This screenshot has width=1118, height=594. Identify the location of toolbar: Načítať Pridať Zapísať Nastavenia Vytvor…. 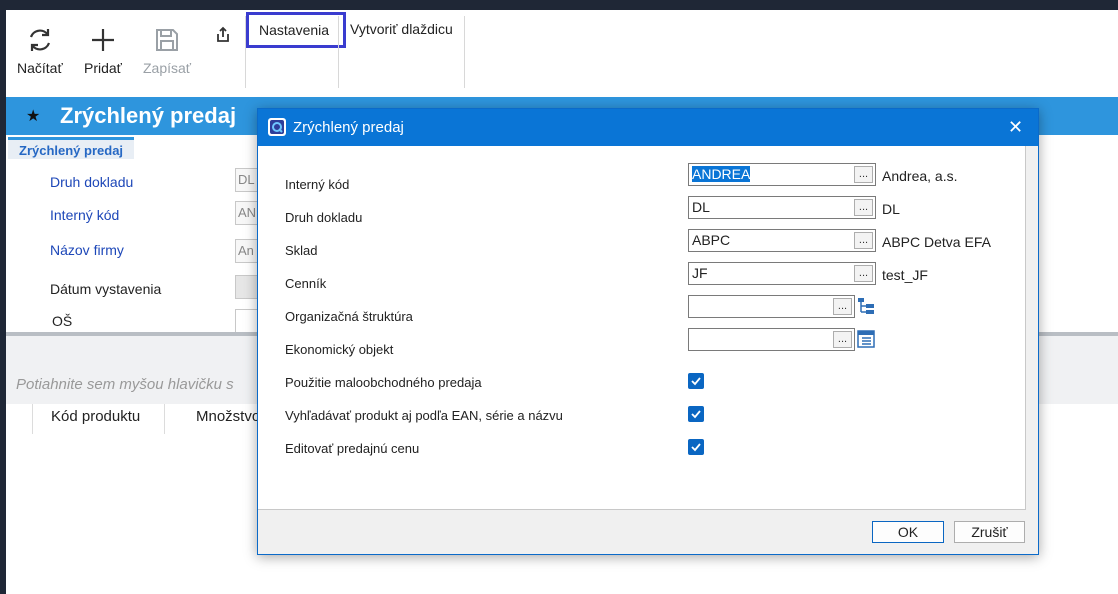
(562, 53).